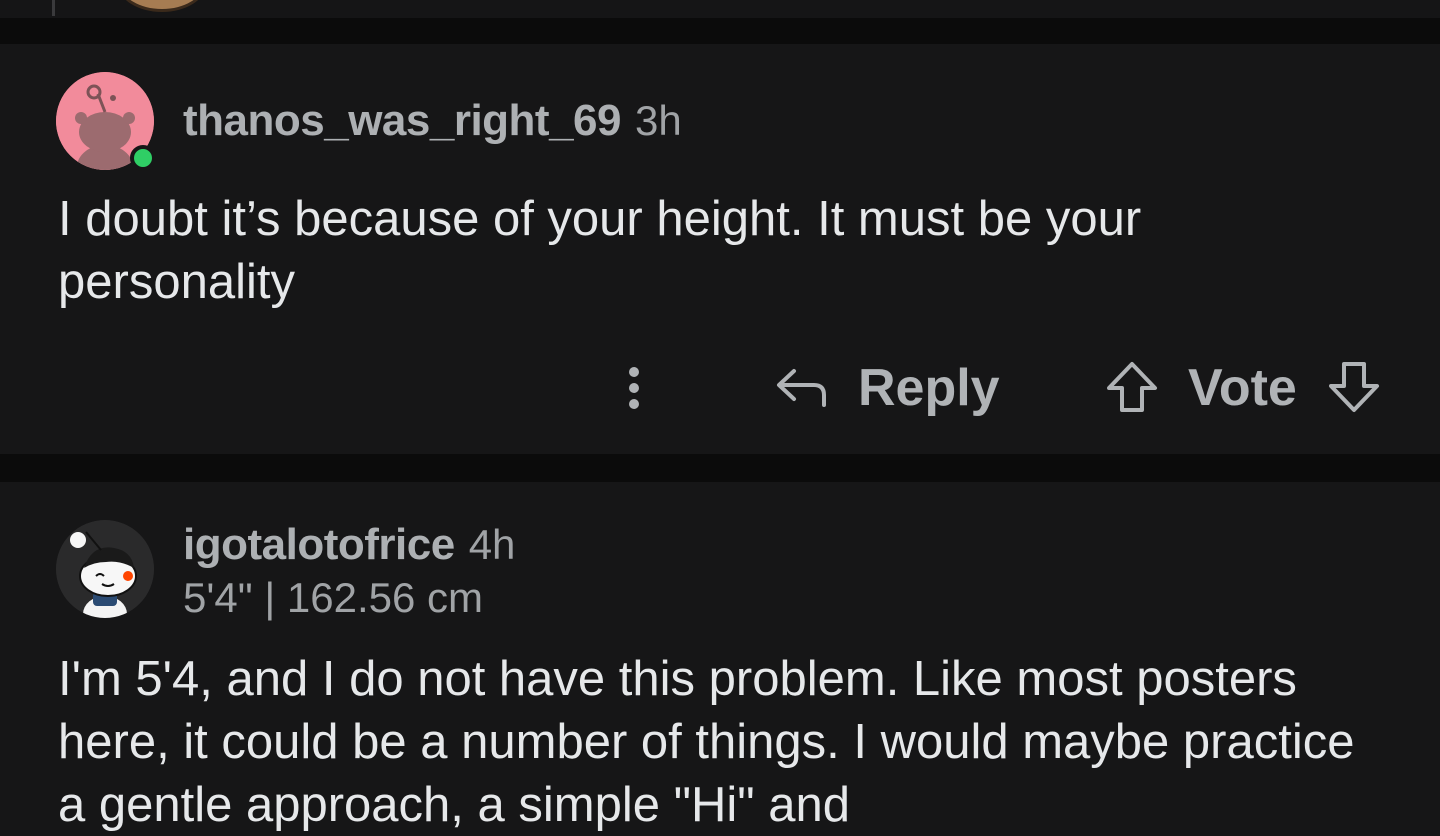  What do you see at coordinates (333, 597) in the screenshot?
I see `user-flair: 5'4" | 162.56 cm` at bounding box center [333, 597].